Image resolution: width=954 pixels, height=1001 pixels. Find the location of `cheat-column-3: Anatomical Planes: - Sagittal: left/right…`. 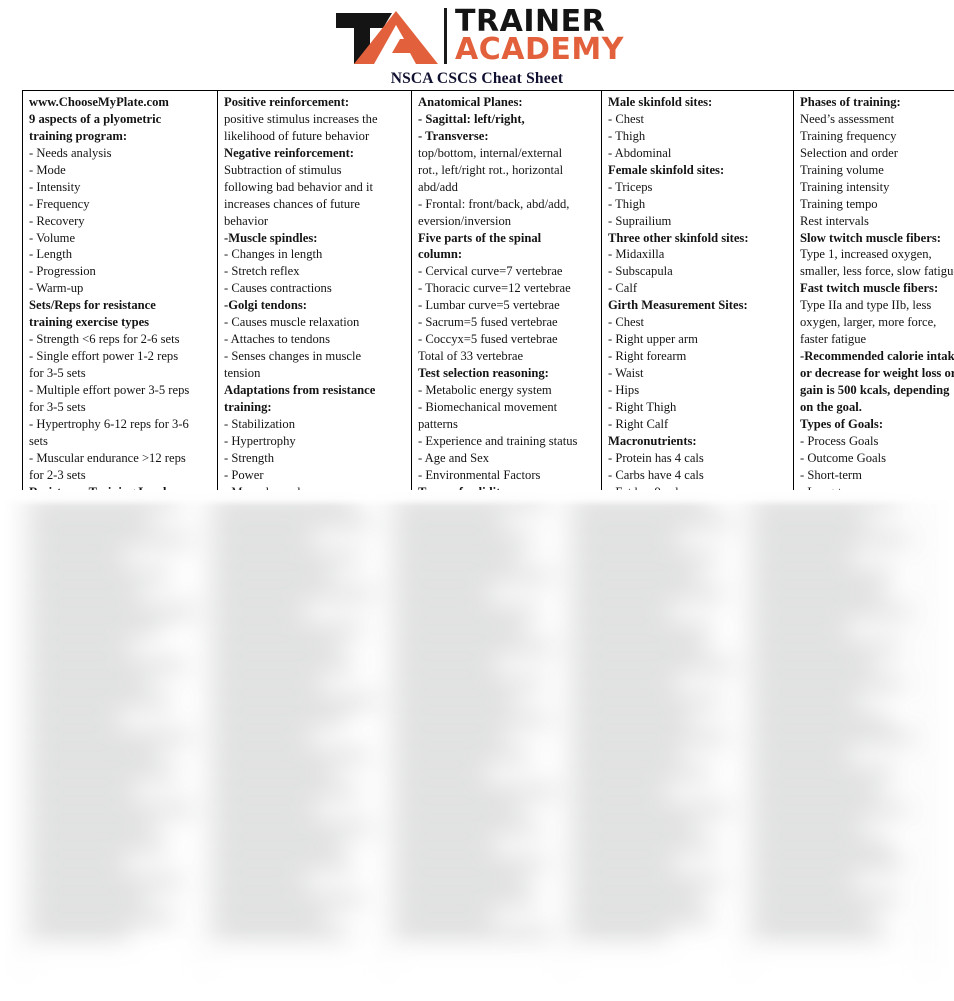

cheat-column-3: Anatomical Planes: - Sagittal: left/right… is located at coordinates (506, 323).